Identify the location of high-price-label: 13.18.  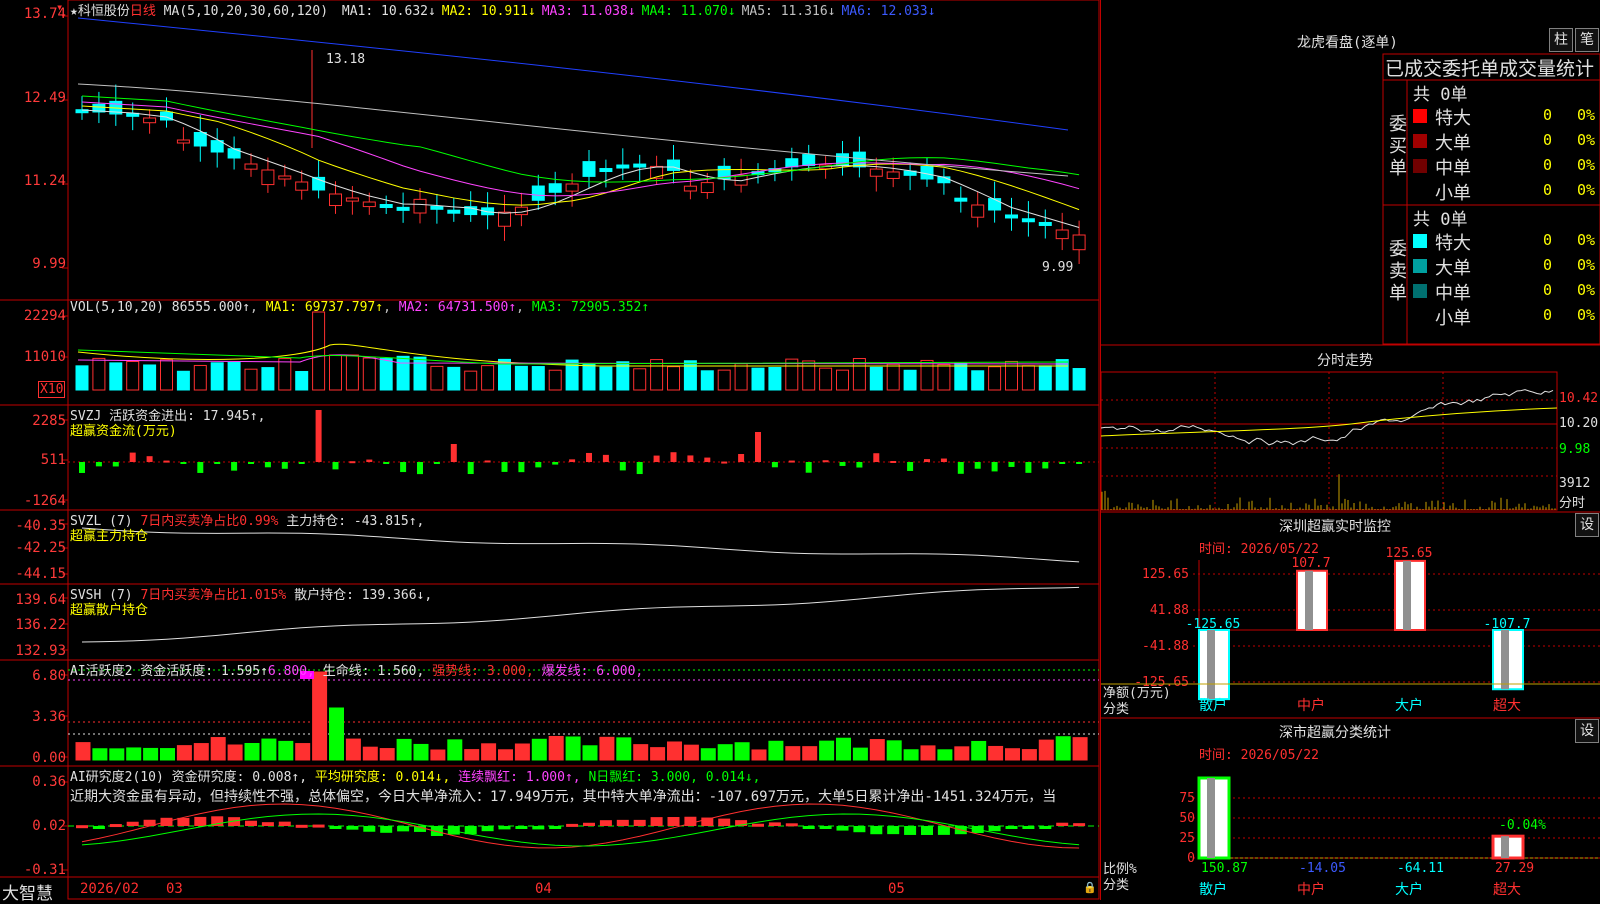
(346, 59).